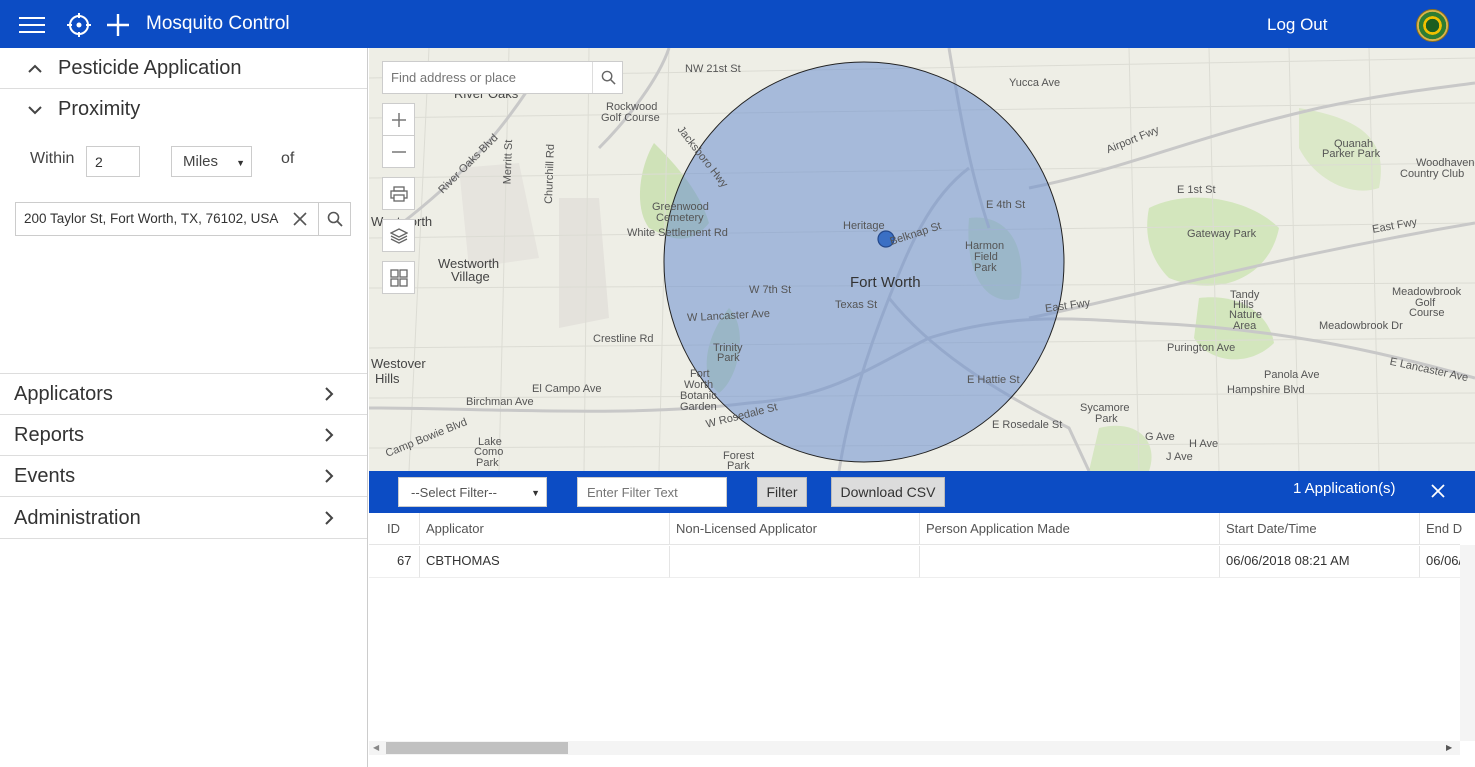  I want to click on scroll-left-arrow-icon: ◀, so click(376, 747).